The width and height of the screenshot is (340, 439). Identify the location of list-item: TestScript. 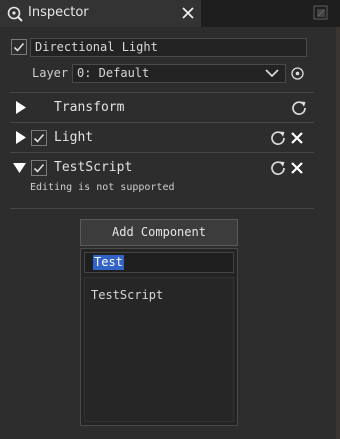
(127, 295).